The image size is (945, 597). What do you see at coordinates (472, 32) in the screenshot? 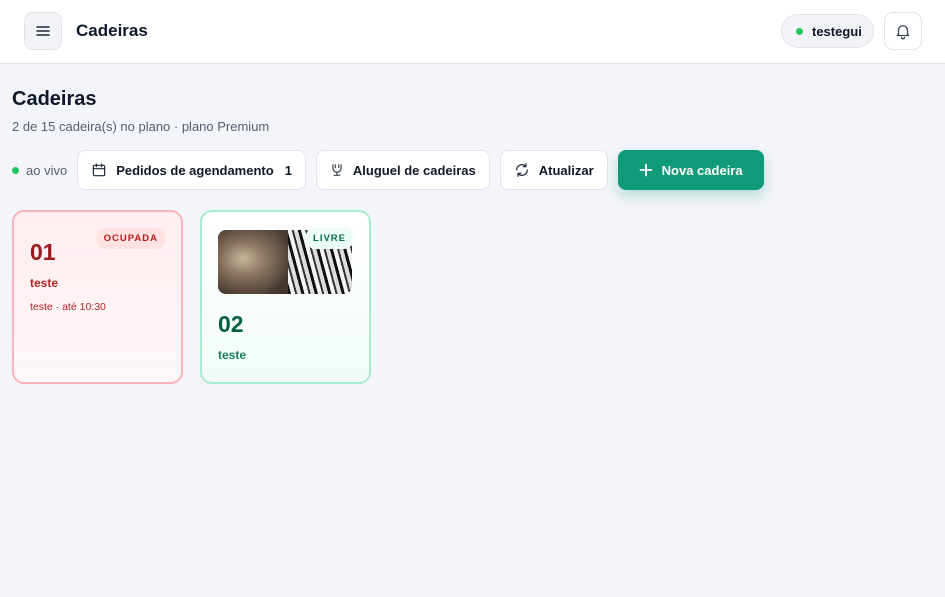
I see `top-bar: Cadeiras testegui` at bounding box center [472, 32].